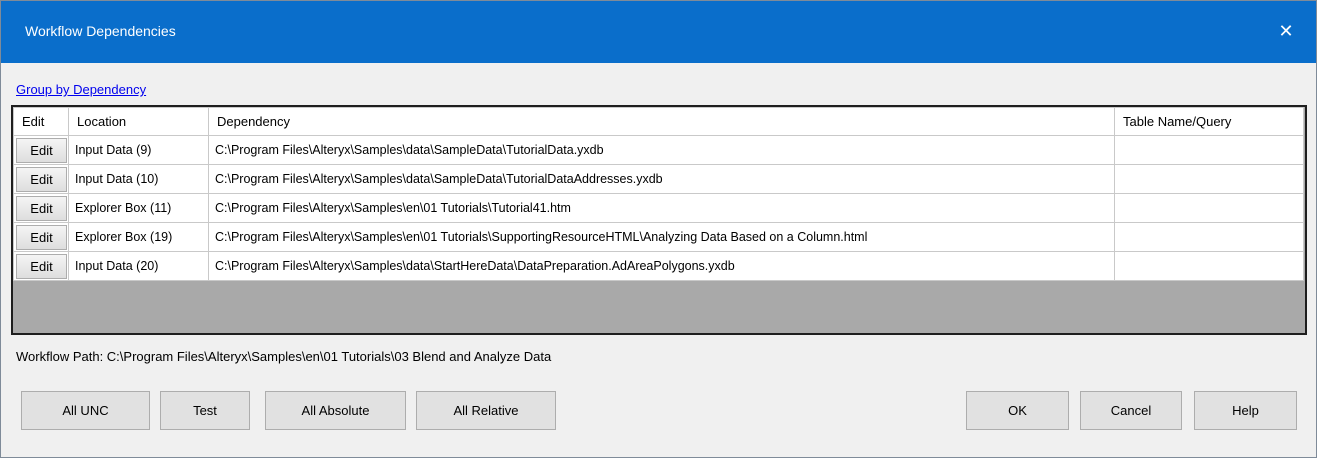  Describe the element at coordinates (658, 32) in the screenshot. I see `title-bar: Workflow Dependencies ✕` at that location.